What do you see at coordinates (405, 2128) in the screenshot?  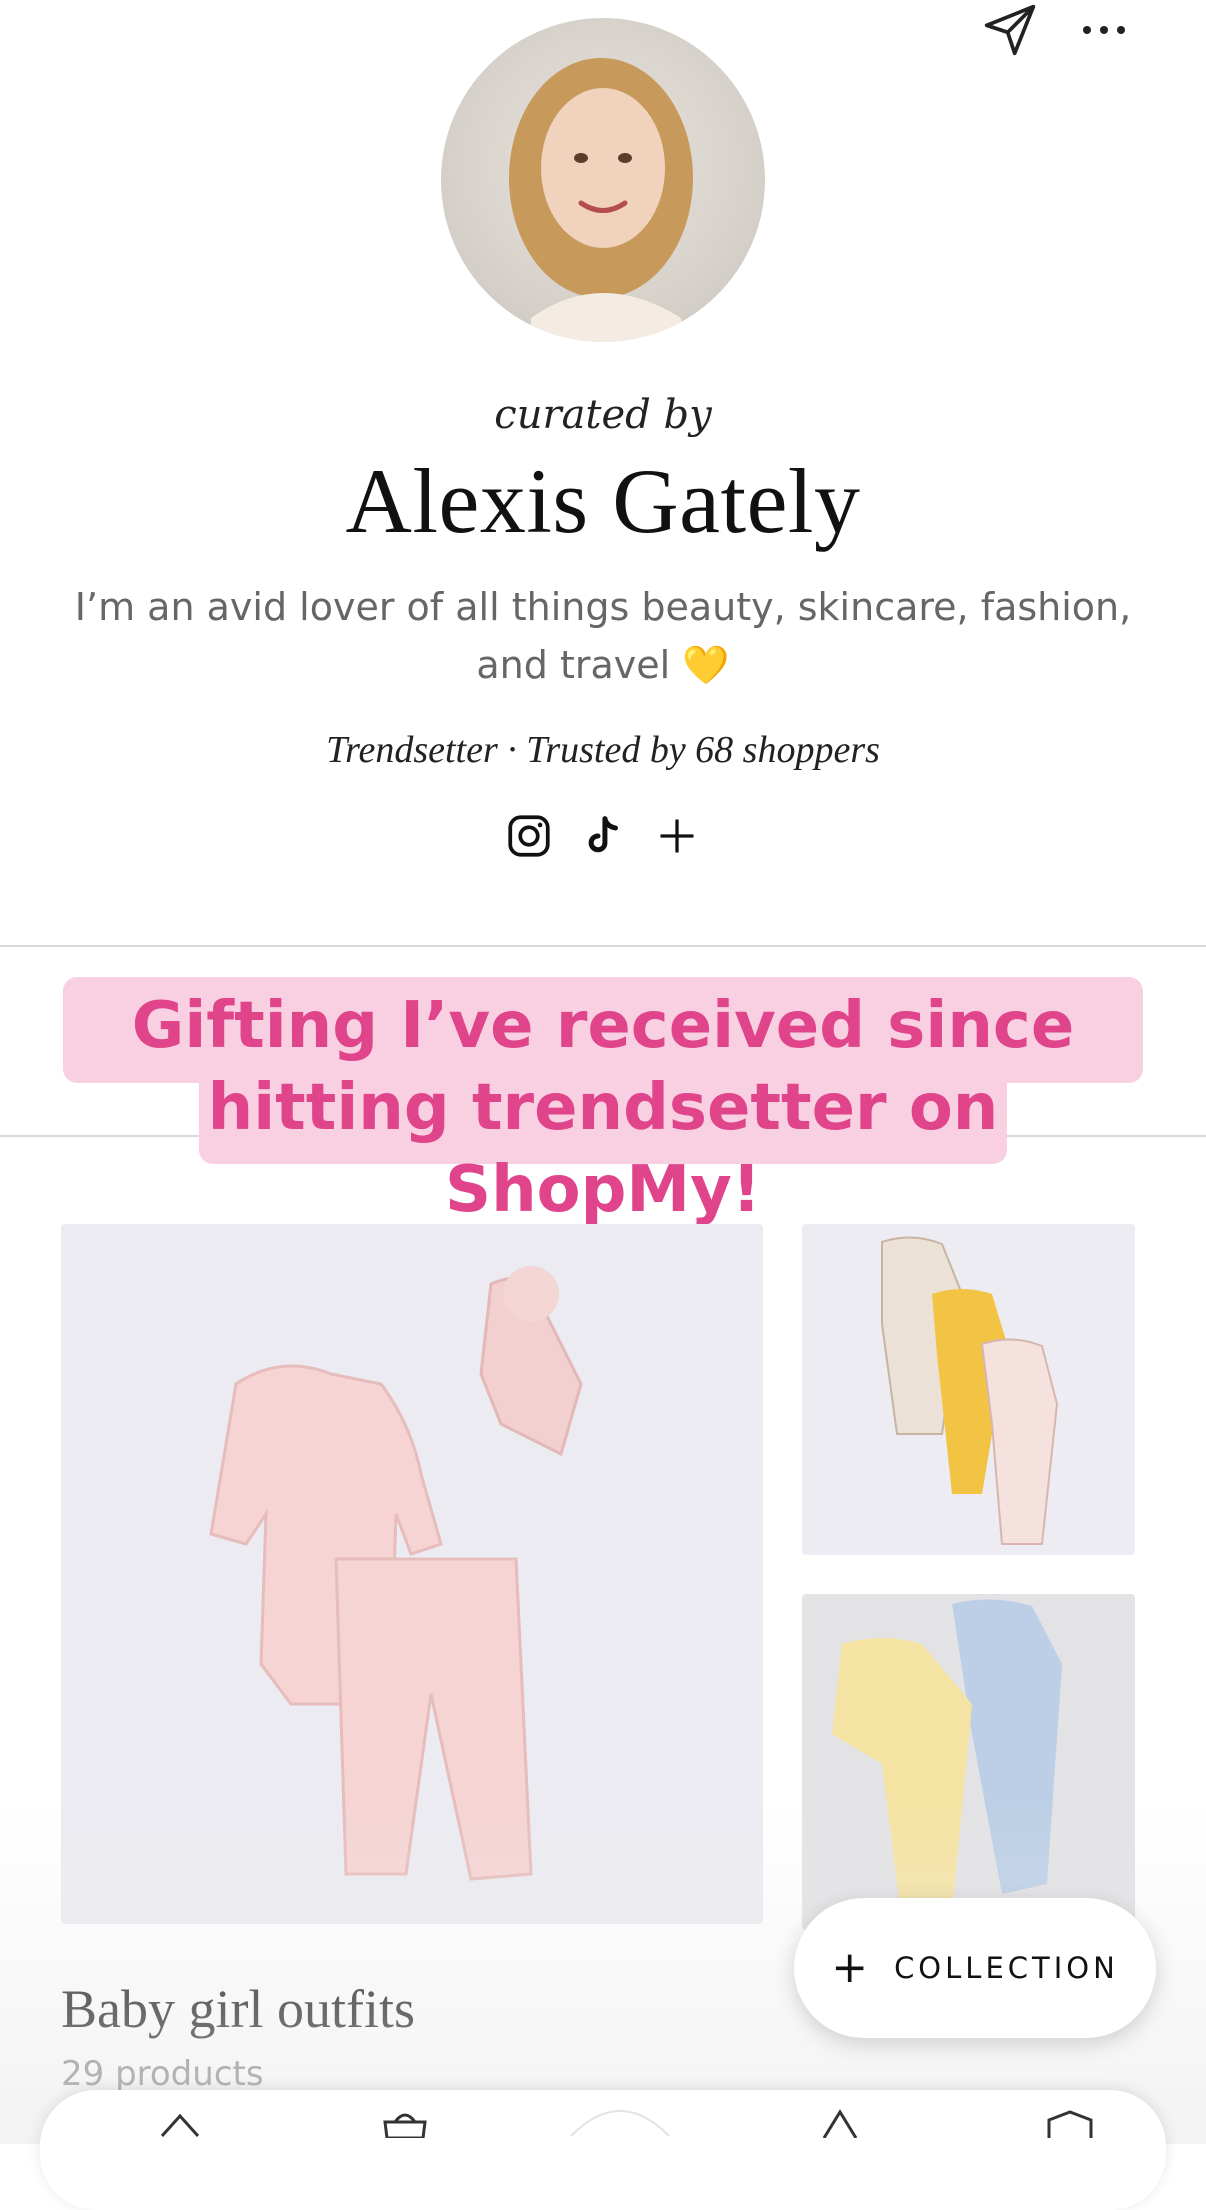 I see `shop-icon` at bounding box center [405, 2128].